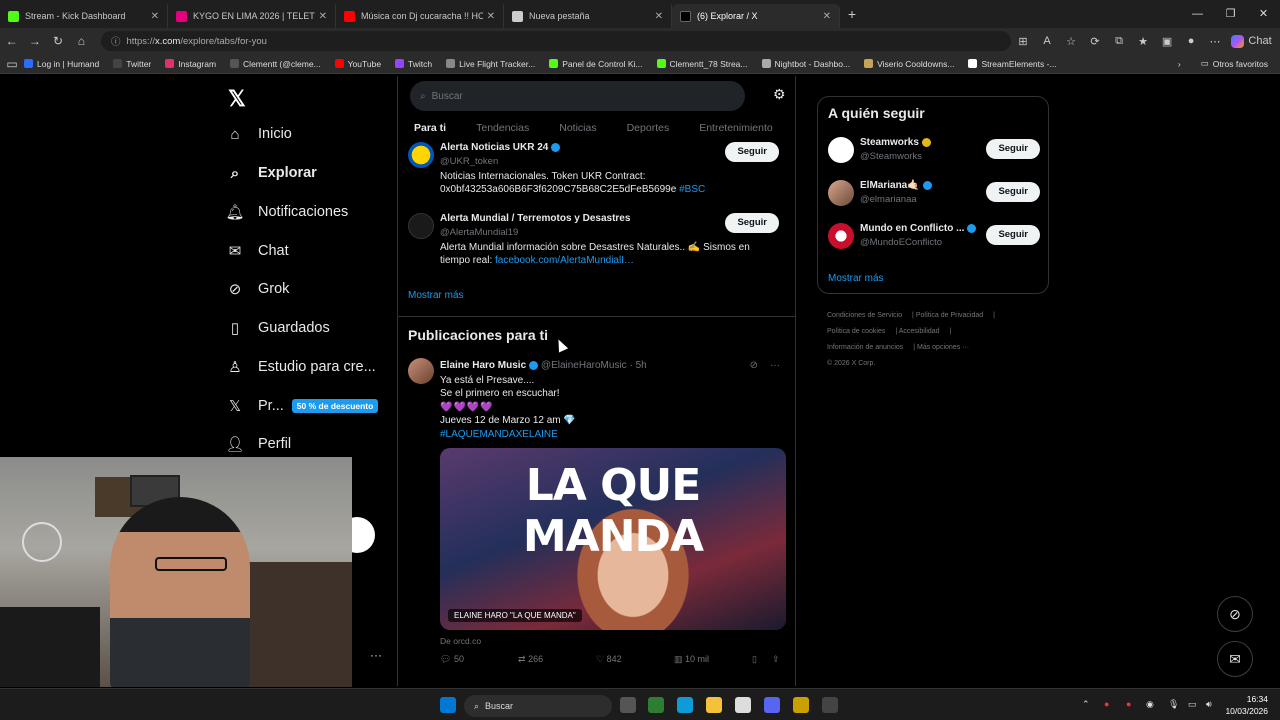 The width and height of the screenshot is (1280, 720). I want to click on clock: 16:34 10/03/2026, so click(1246, 705).